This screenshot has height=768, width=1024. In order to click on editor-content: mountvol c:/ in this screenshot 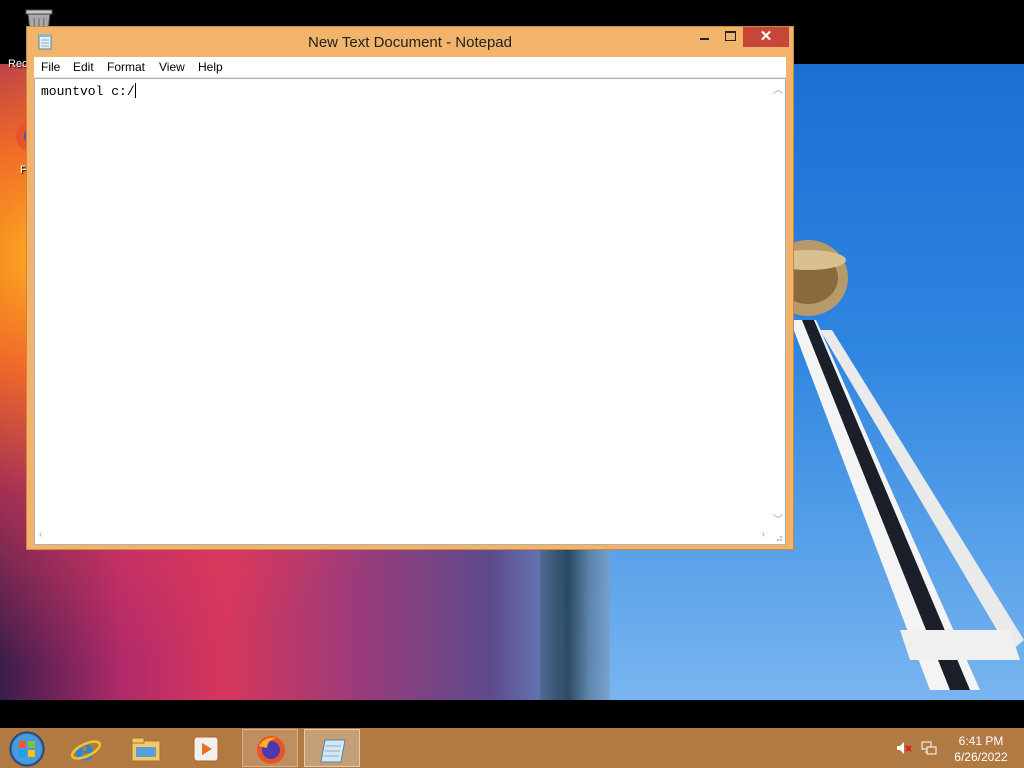, I will do `click(88, 91)`.